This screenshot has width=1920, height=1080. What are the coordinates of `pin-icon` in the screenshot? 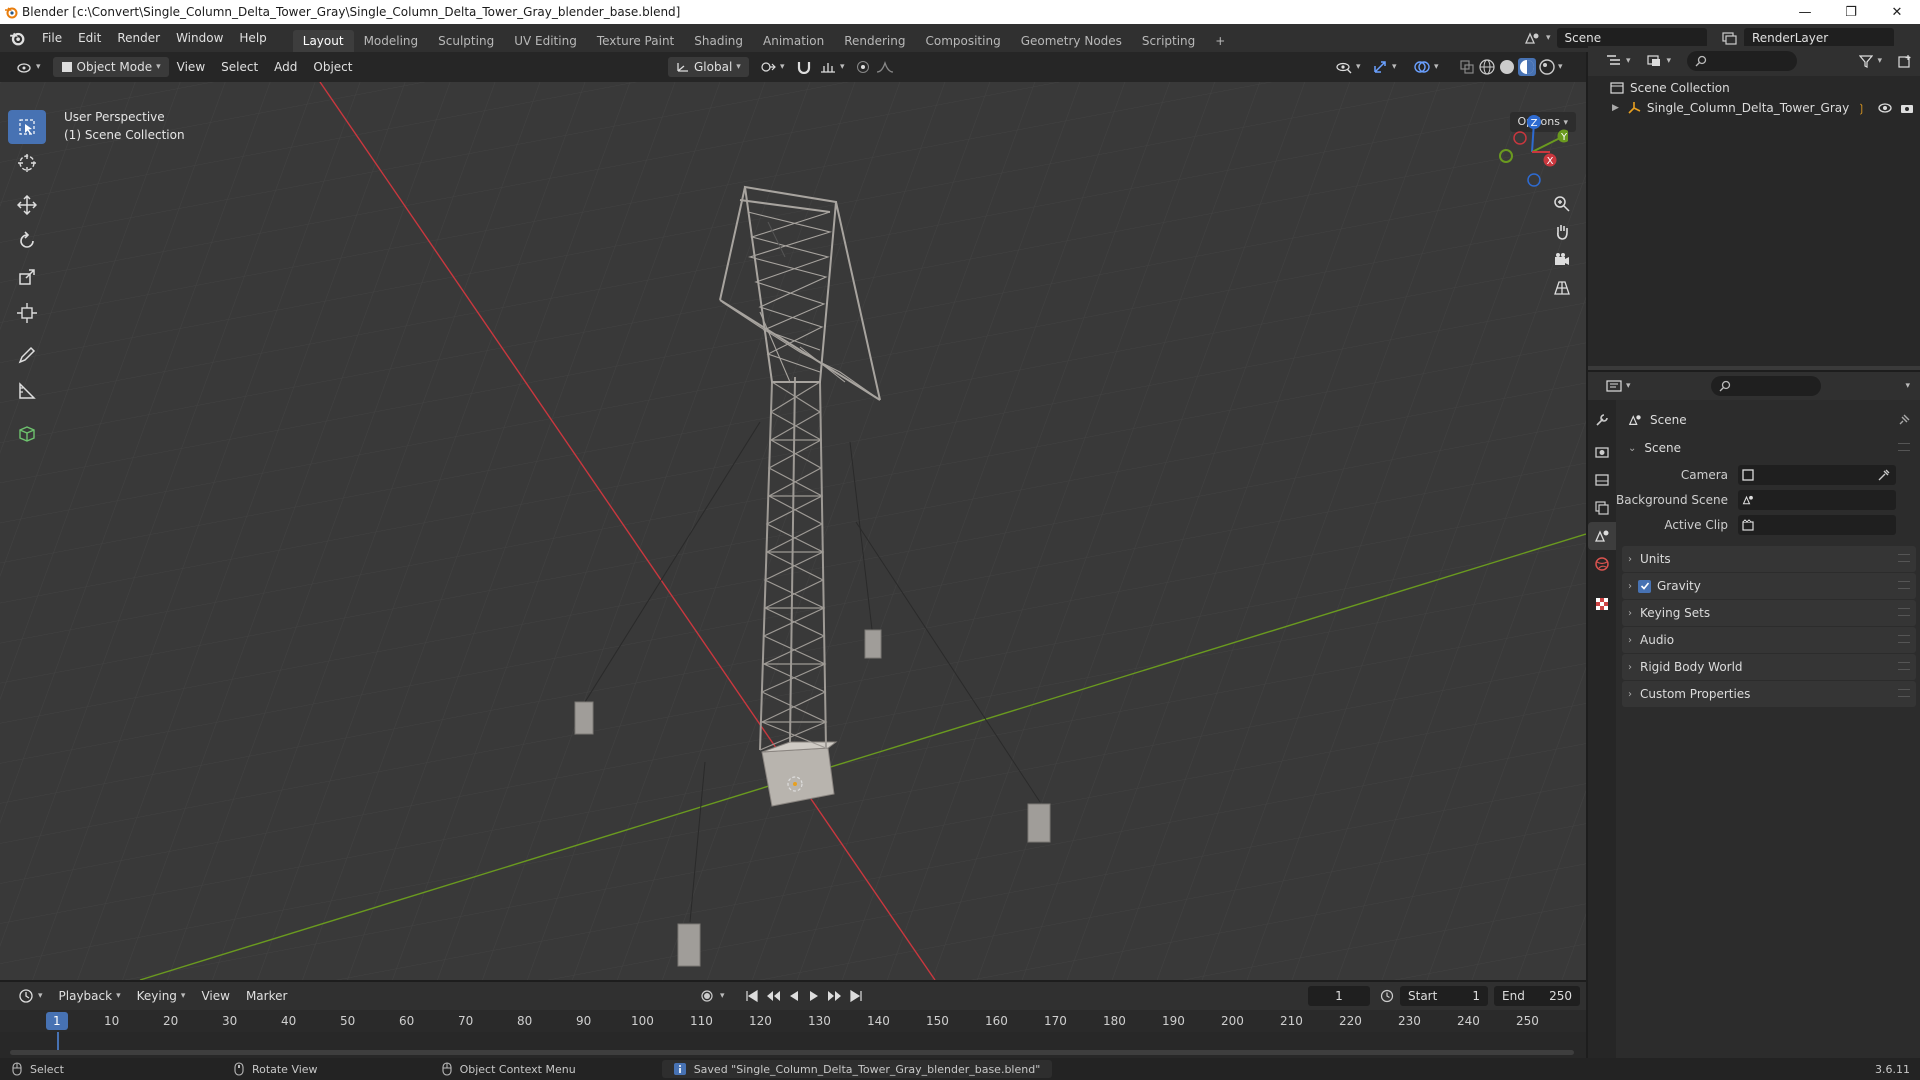 It's located at (1904, 420).